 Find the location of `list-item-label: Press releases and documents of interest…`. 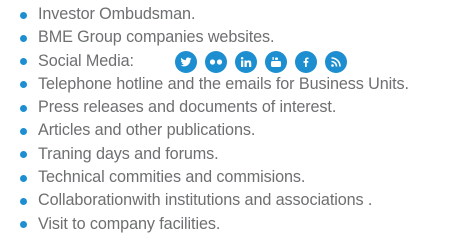

list-item-label: Press releases and documents of interest… is located at coordinates (187, 107).